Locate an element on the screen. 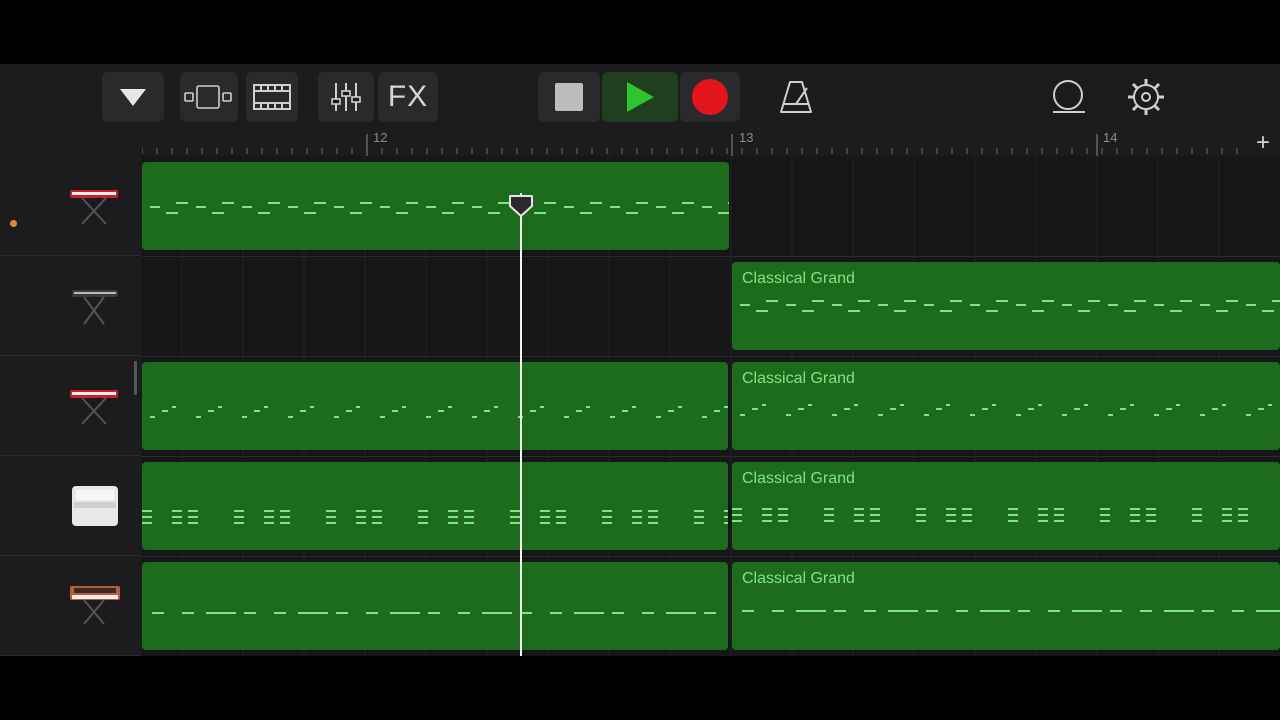 The image size is (1280, 720). browser-toggle-button is located at coordinates (133, 97).